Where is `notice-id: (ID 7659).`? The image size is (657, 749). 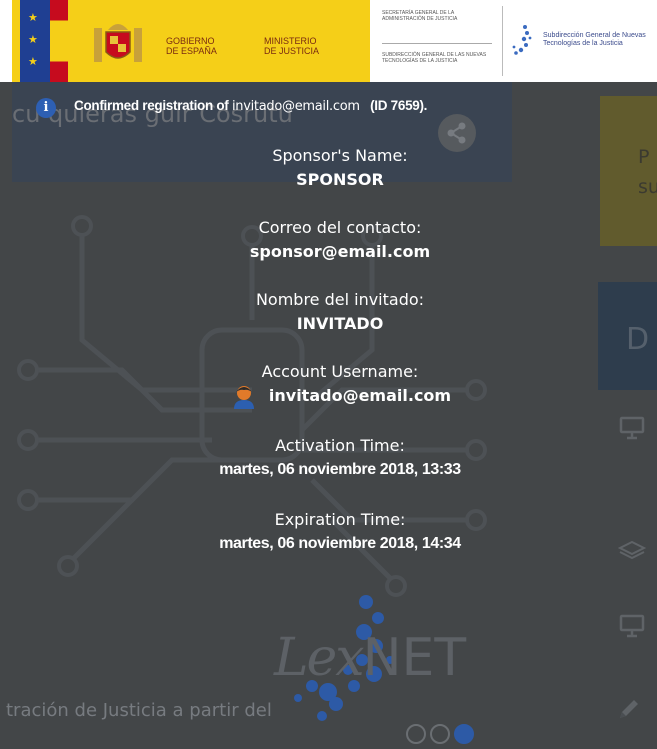 notice-id: (ID 7659). is located at coordinates (399, 105).